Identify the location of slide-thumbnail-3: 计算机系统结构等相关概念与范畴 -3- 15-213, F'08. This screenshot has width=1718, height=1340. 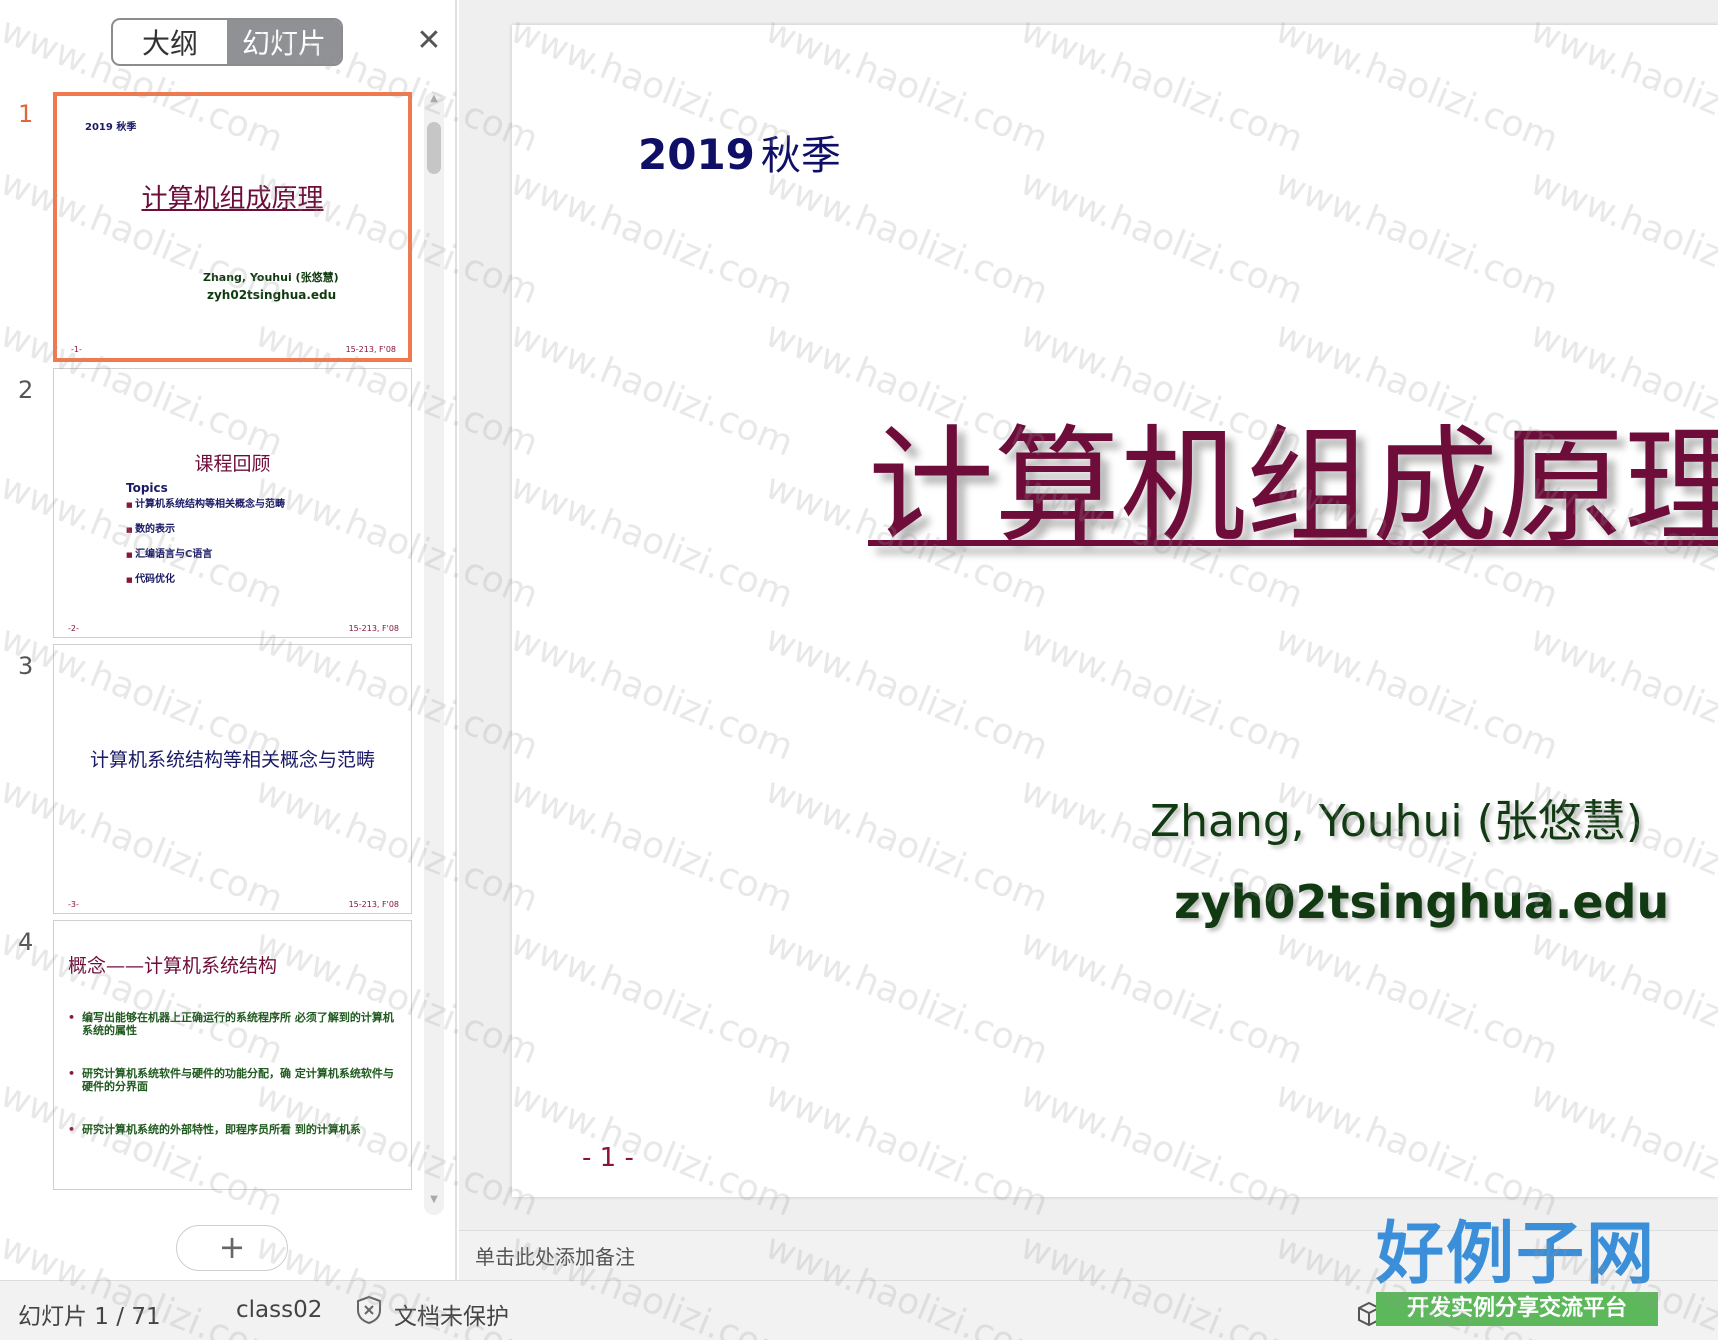
(232, 779).